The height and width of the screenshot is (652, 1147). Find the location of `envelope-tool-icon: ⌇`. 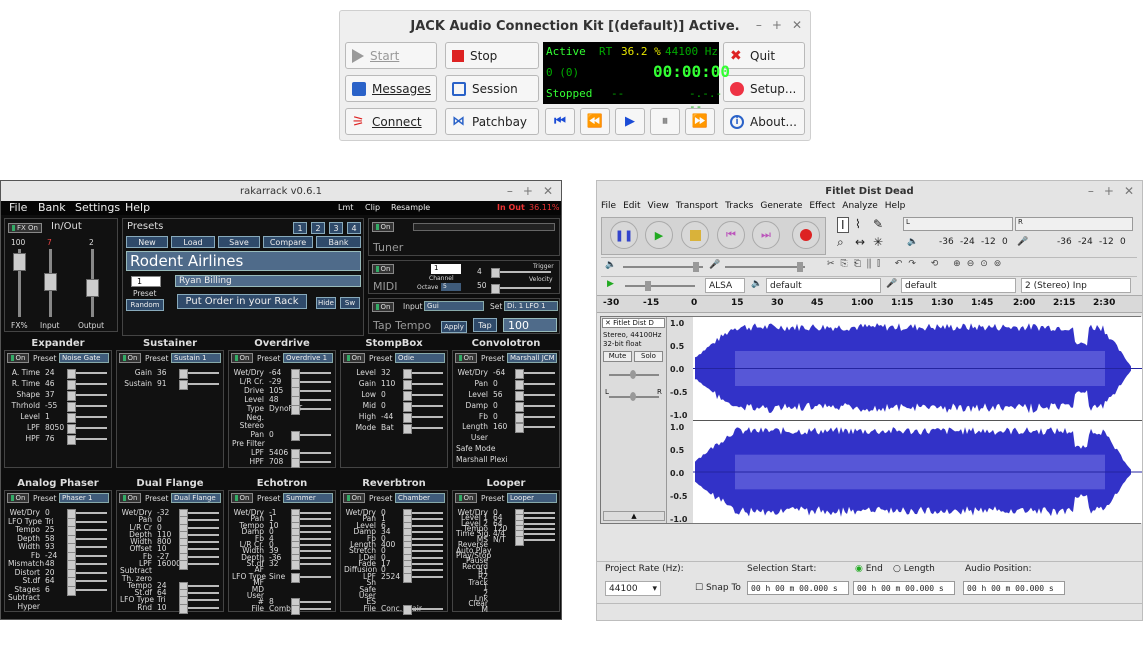

envelope-tool-icon: ⌇ is located at coordinates (858, 224).